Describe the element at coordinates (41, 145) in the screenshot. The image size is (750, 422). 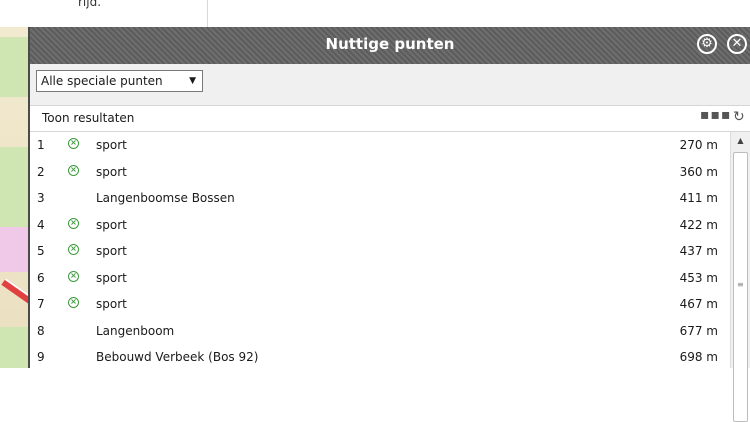
I see `row-number: 1` at that location.